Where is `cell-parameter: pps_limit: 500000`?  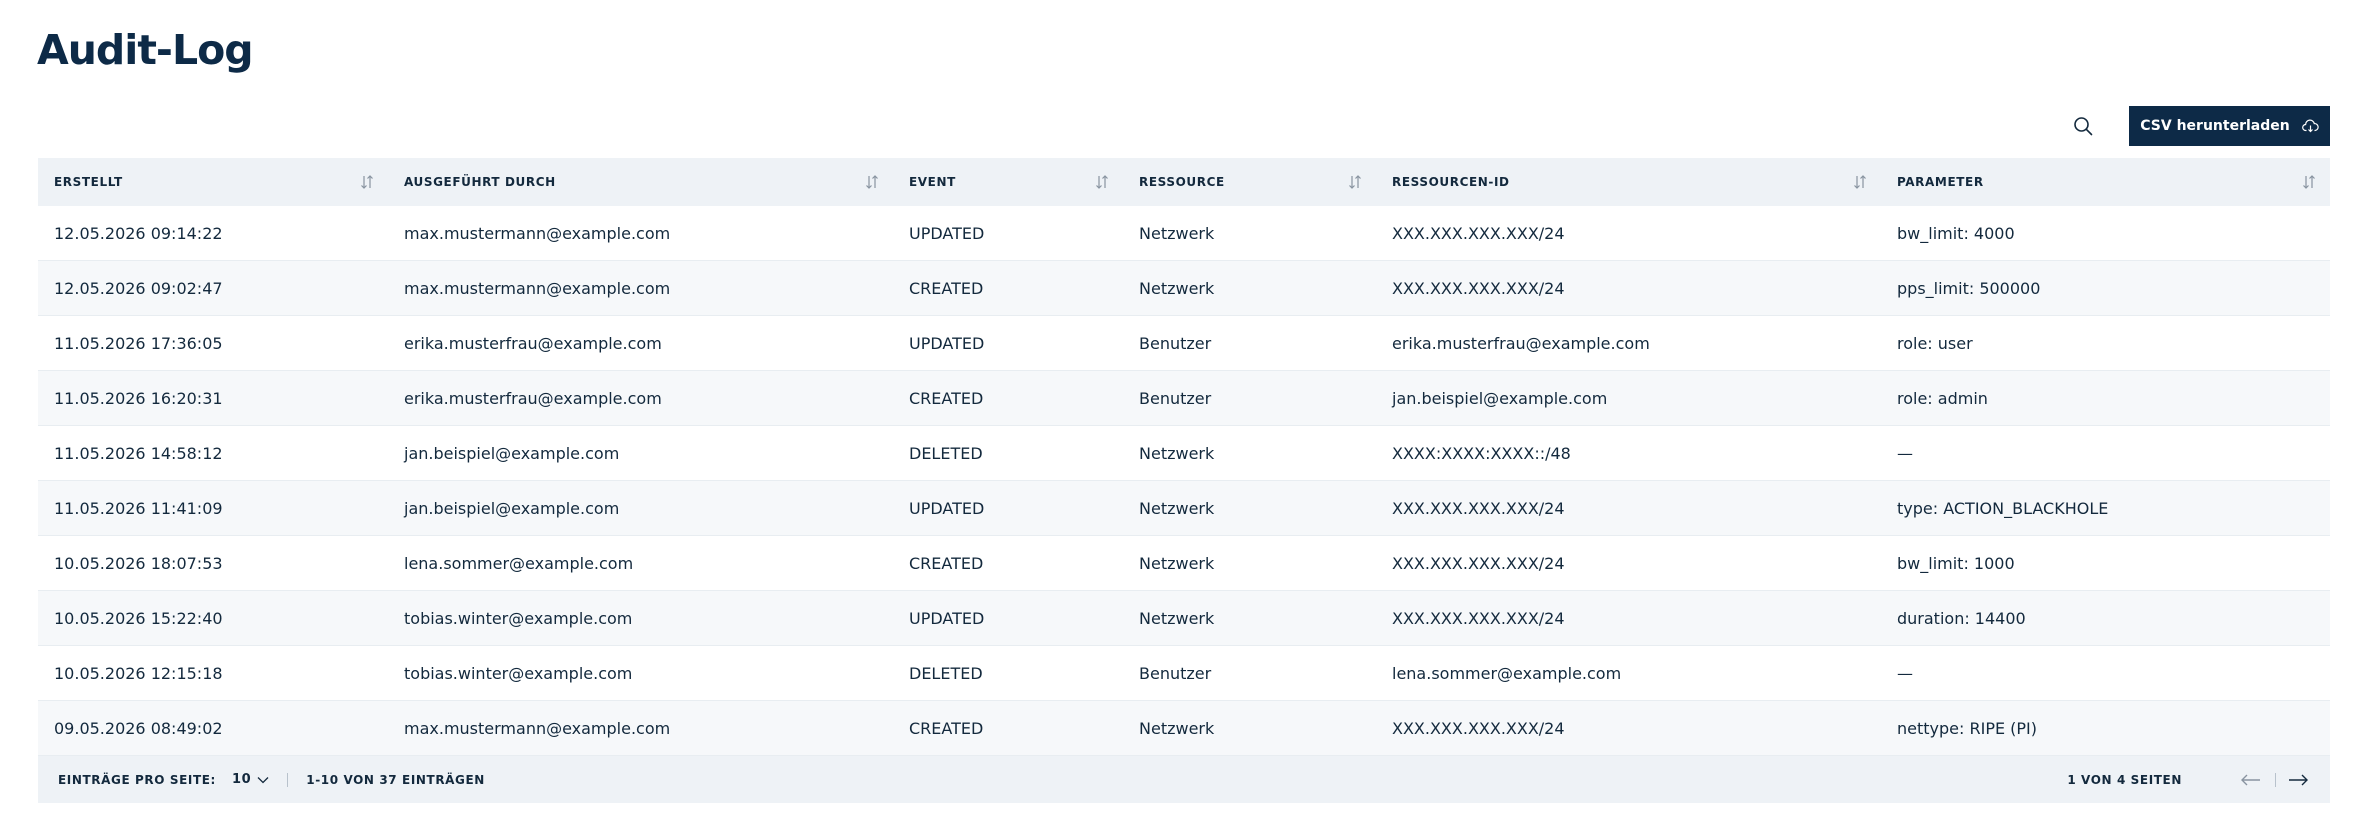 cell-parameter: pps_limit: 500000 is located at coordinates (1969, 288).